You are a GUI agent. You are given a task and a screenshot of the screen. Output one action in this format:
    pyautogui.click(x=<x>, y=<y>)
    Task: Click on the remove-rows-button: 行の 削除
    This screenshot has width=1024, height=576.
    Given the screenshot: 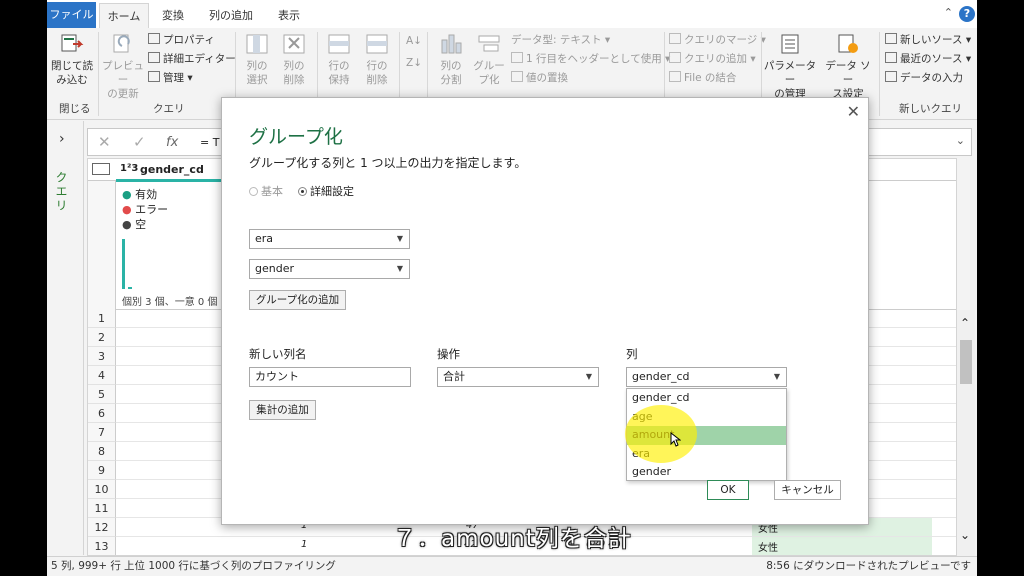 What is the action you would take?
    pyautogui.click(x=377, y=59)
    